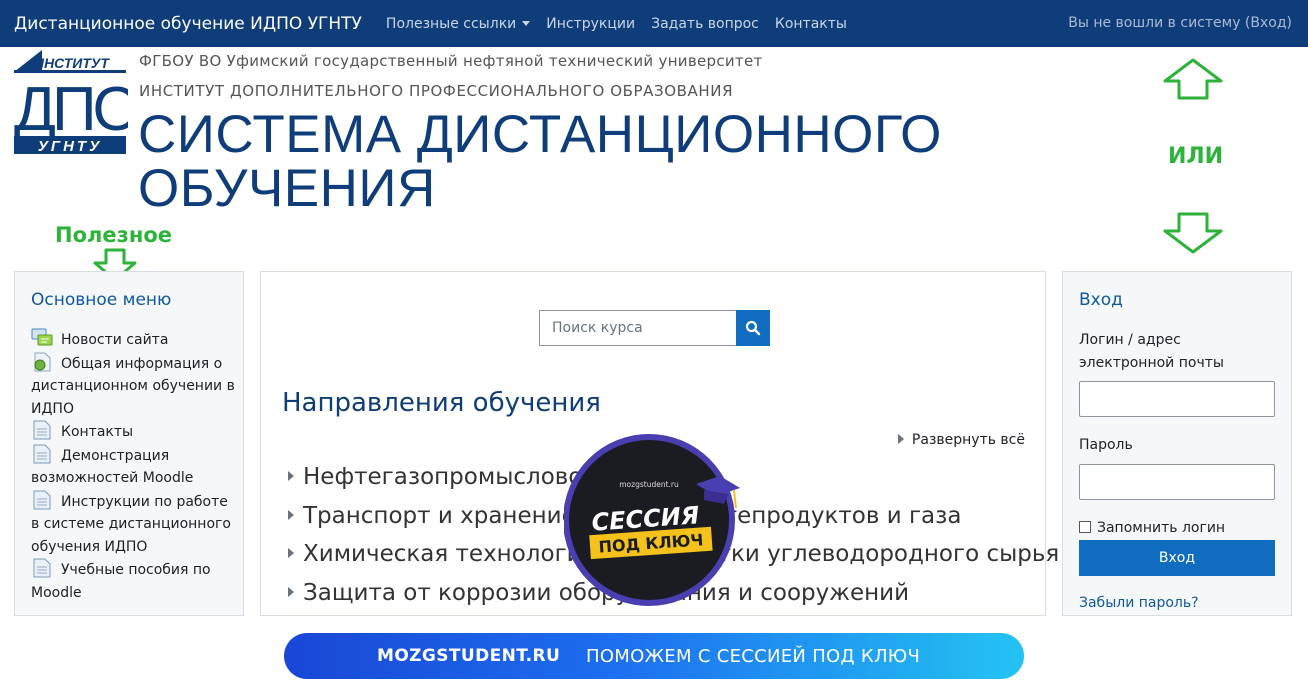  I want to click on directions-heading: Направления обучения, so click(441, 403).